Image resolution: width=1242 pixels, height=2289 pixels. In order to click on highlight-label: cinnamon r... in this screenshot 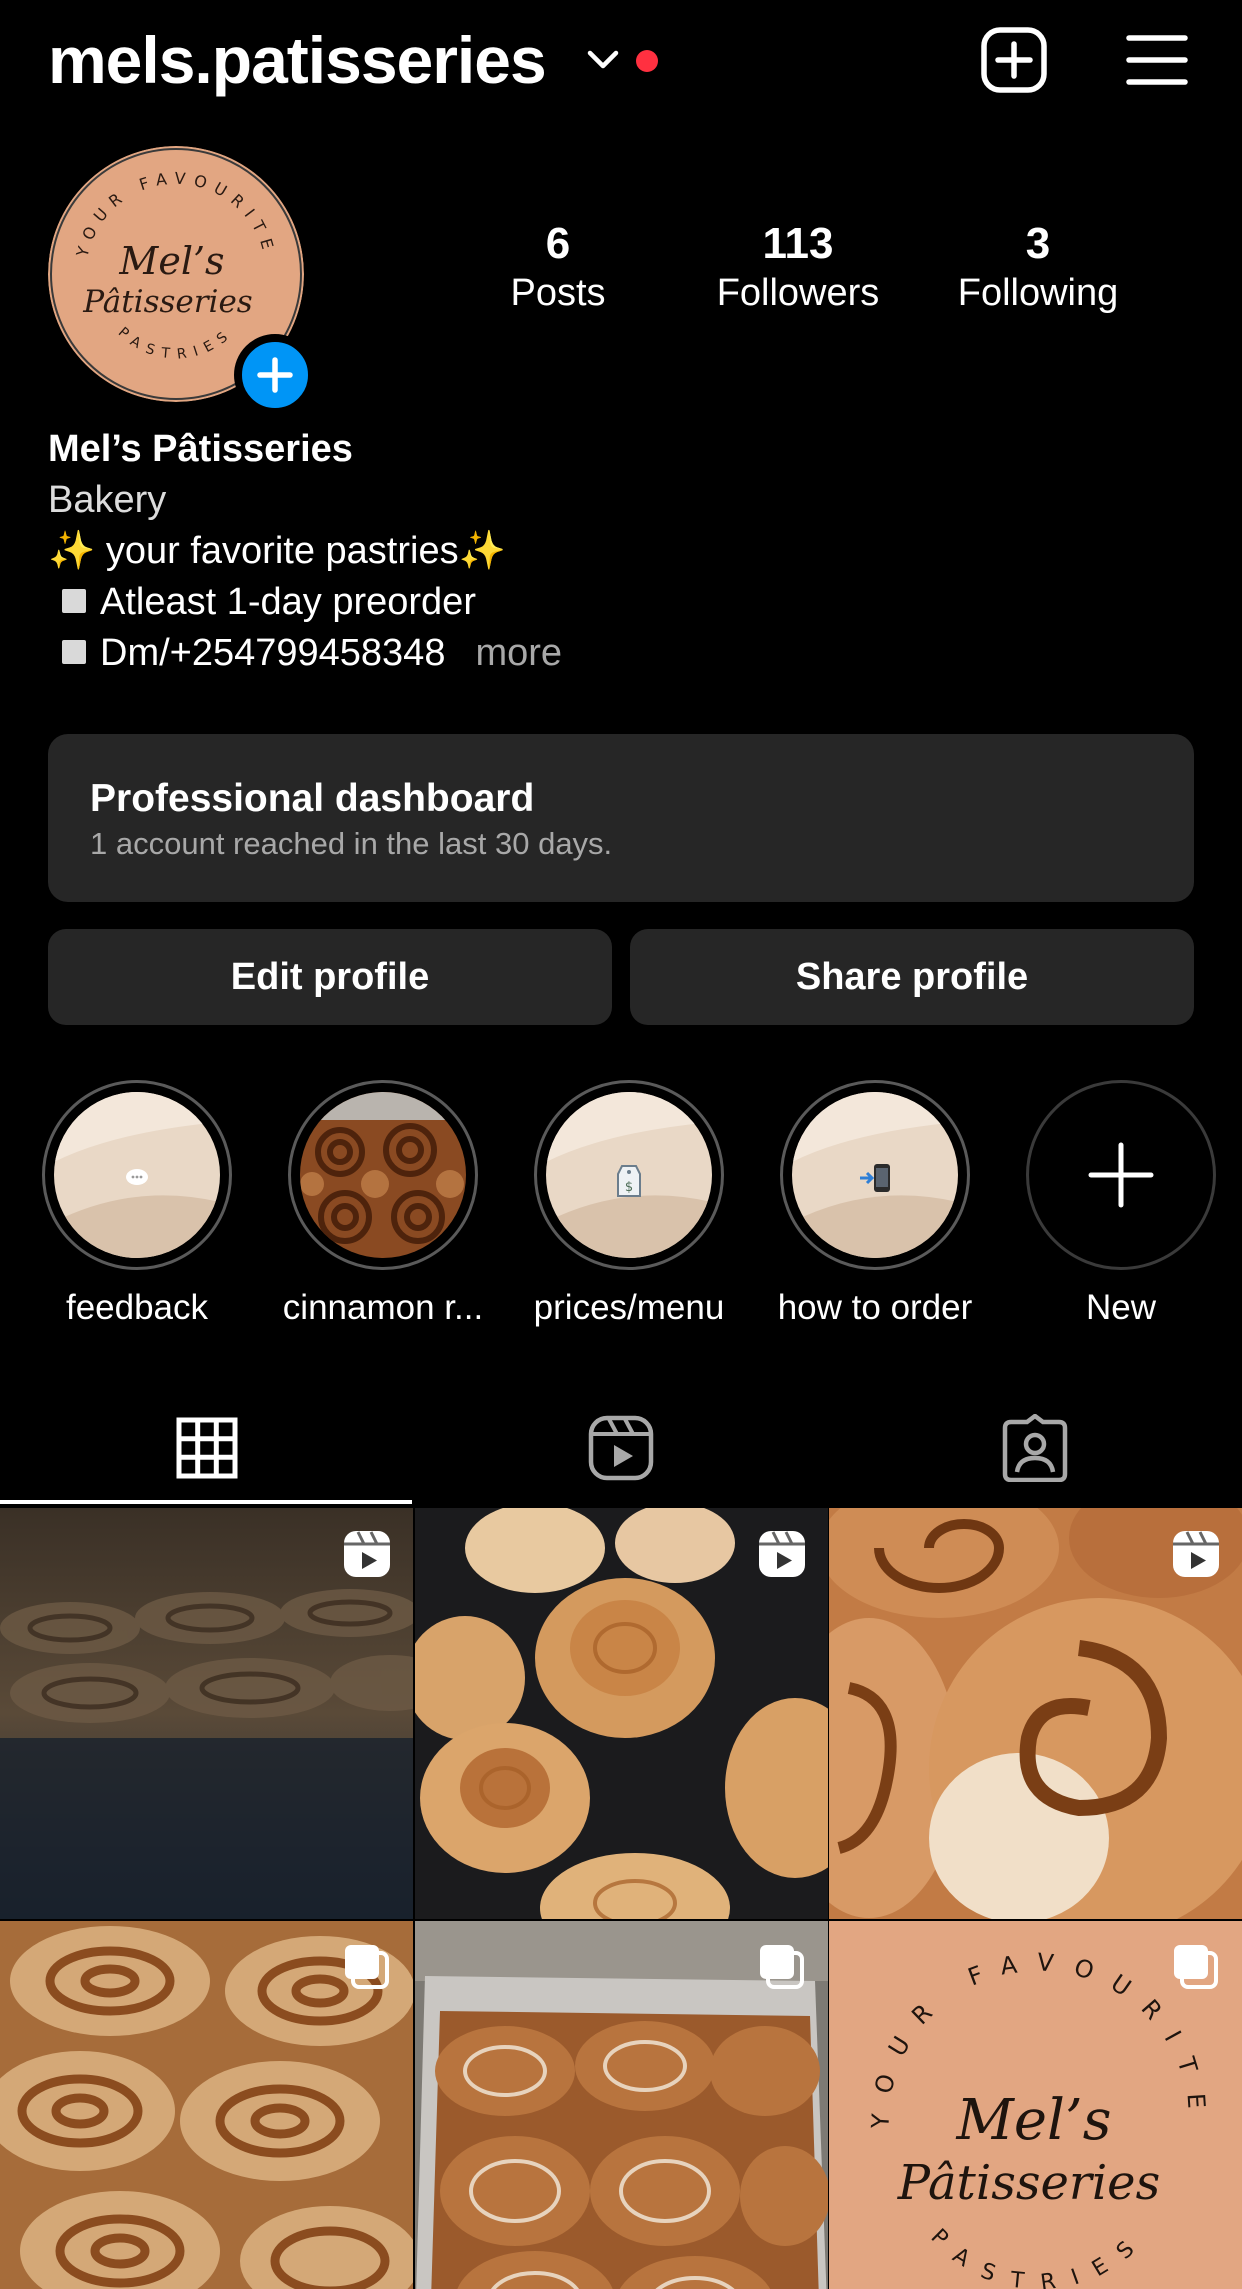, I will do `click(383, 1307)`.